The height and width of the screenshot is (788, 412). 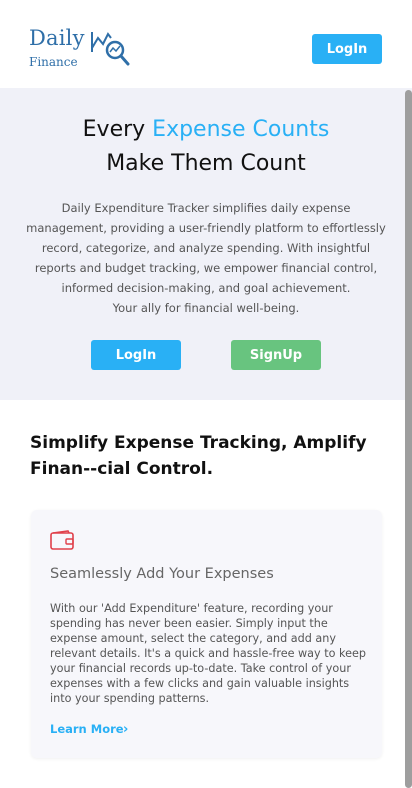 What do you see at coordinates (110, 49) in the screenshot?
I see `chart-magnifier-icon` at bounding box center [110, 49].